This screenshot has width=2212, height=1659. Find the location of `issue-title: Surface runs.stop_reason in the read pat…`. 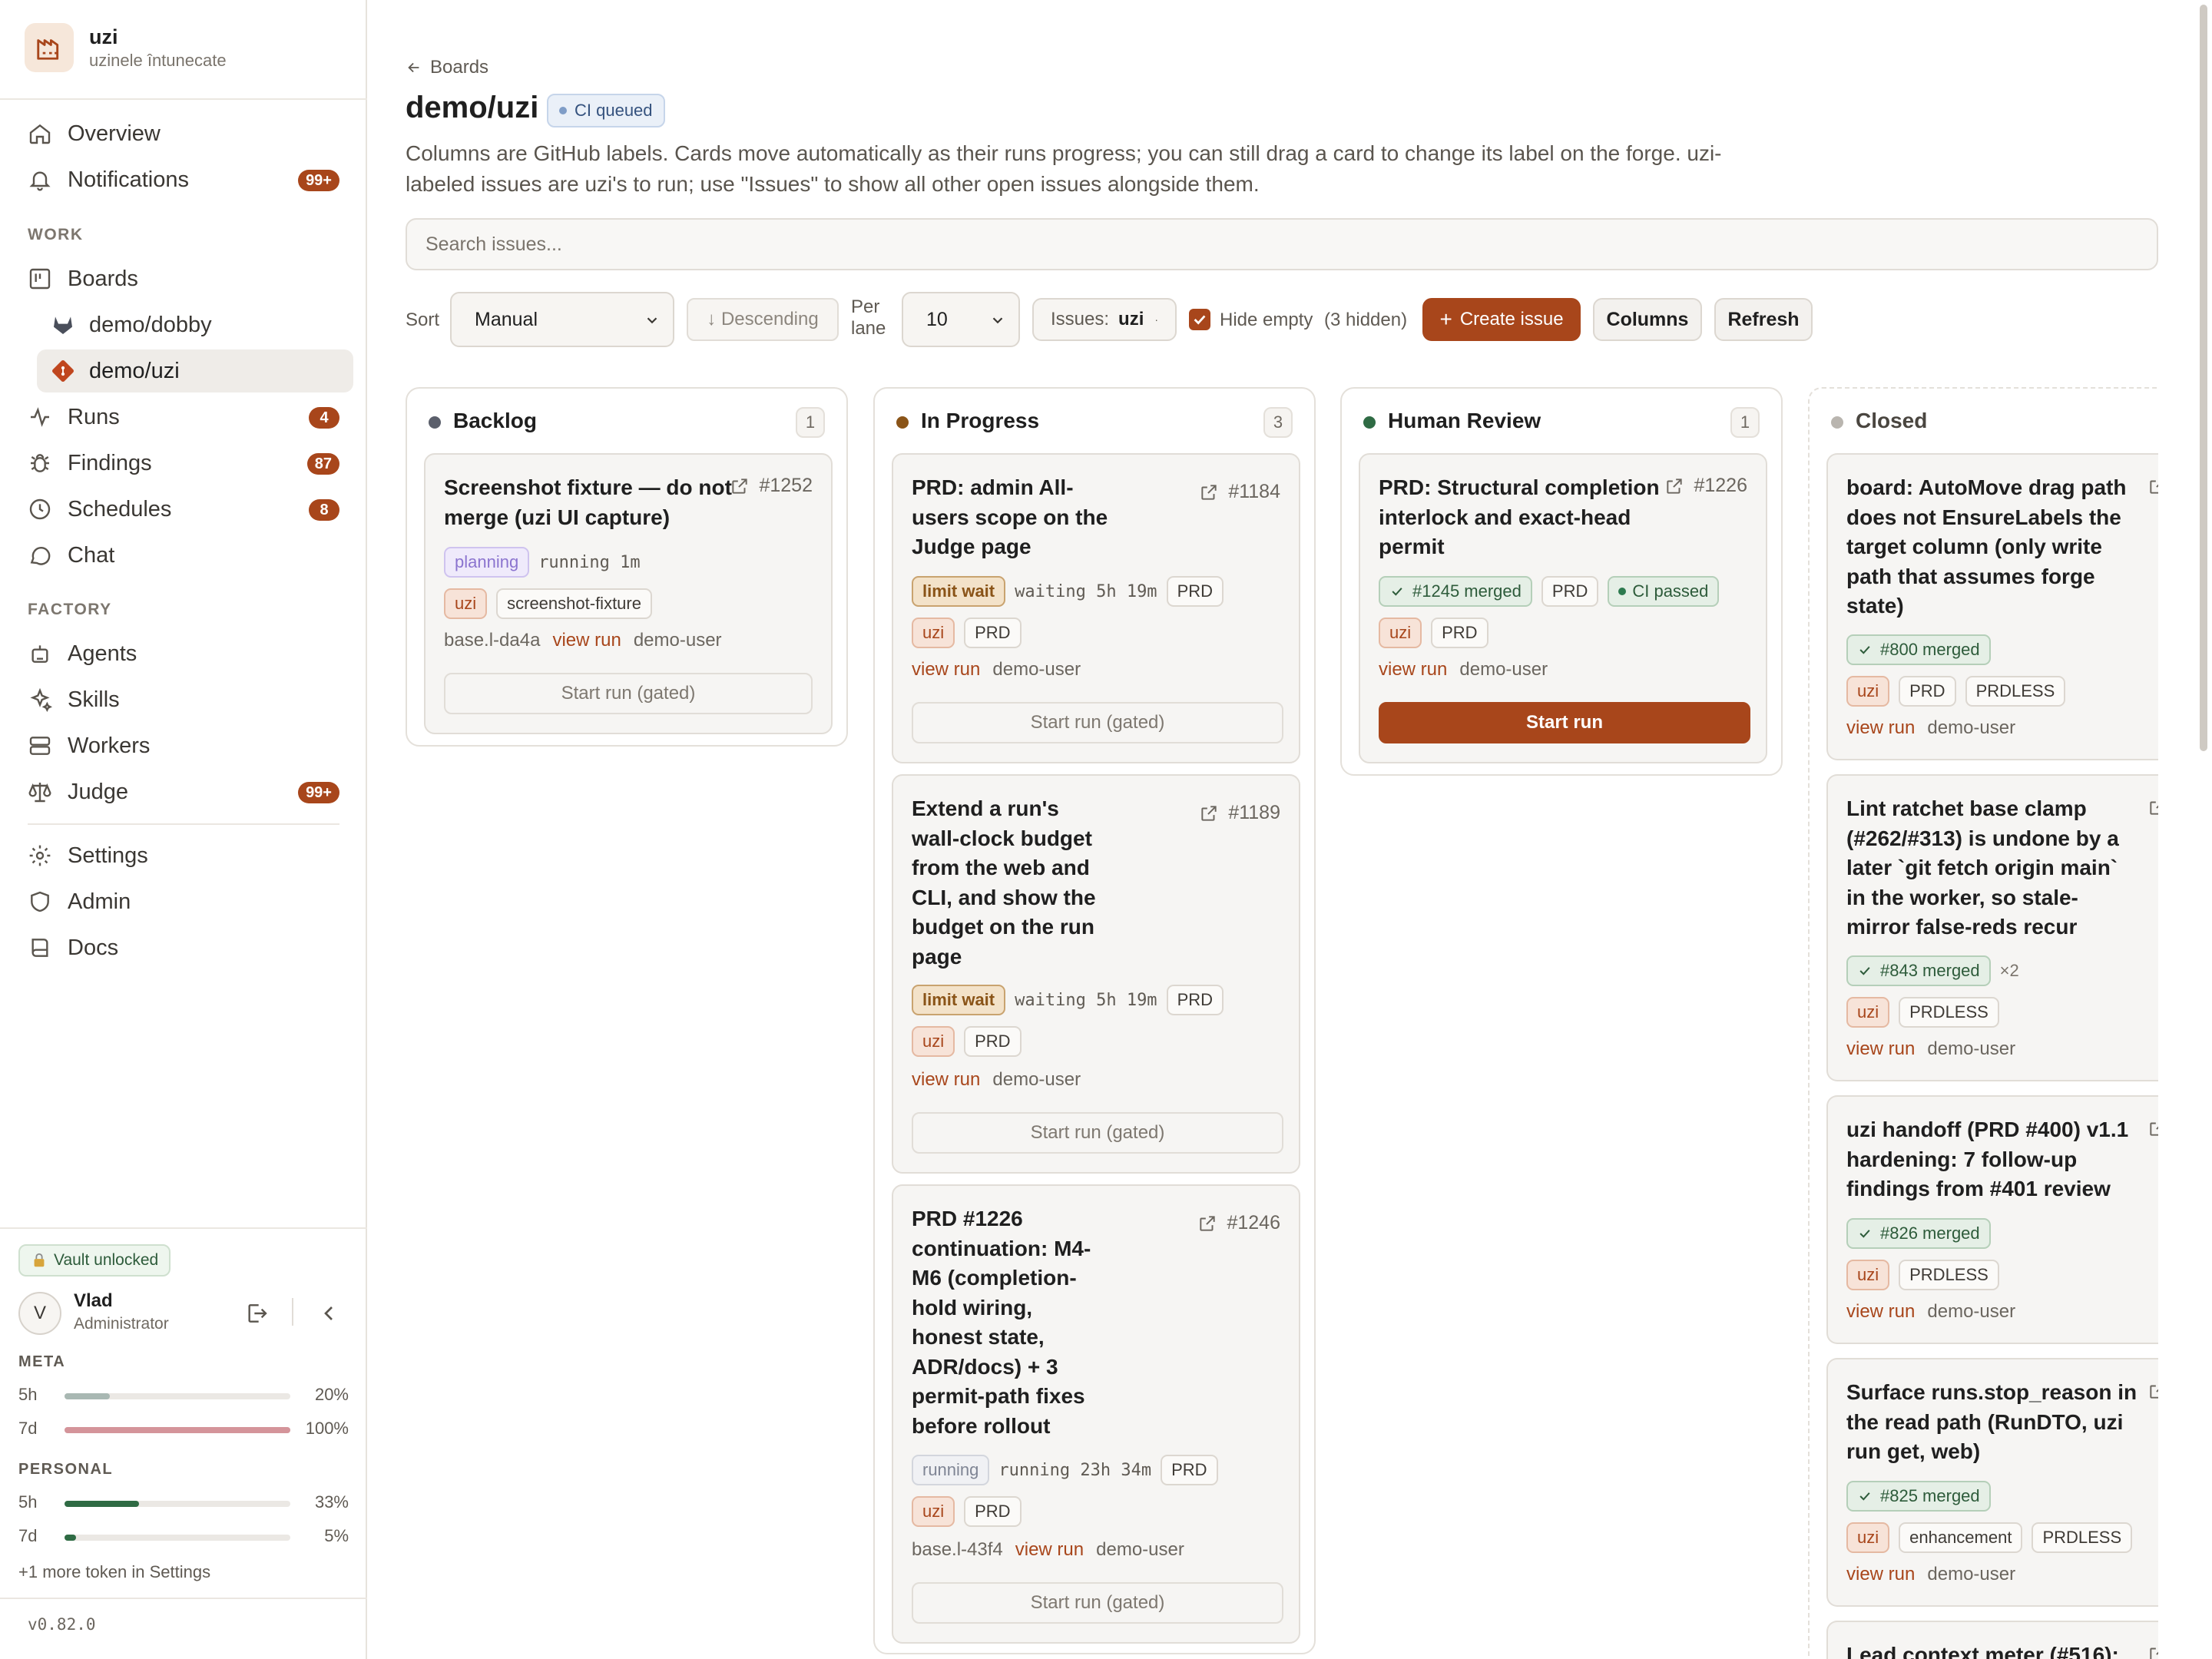

issue-title: Surface runs.stop_reason in the read pat… is located at coordinates (1992, 1423).